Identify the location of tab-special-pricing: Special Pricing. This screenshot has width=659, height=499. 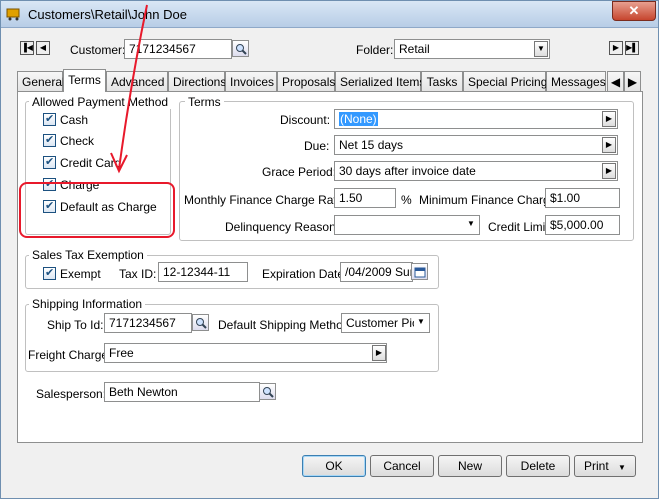
(505, 81).